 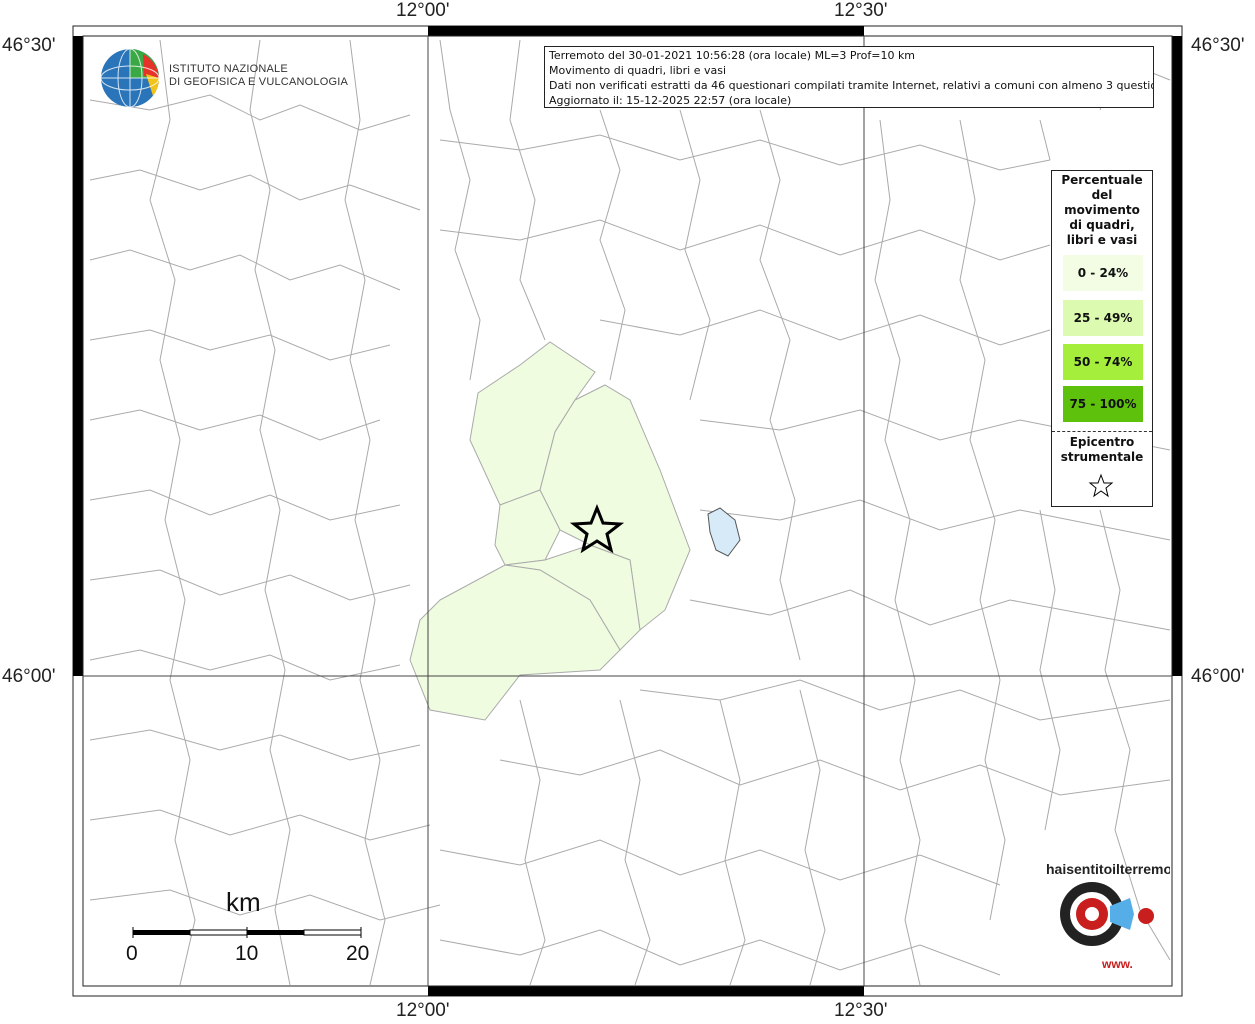 What do you see at coordinates (247, 932) in the screenshot?
I see `scale-bar` at bounding box center [247, 932].